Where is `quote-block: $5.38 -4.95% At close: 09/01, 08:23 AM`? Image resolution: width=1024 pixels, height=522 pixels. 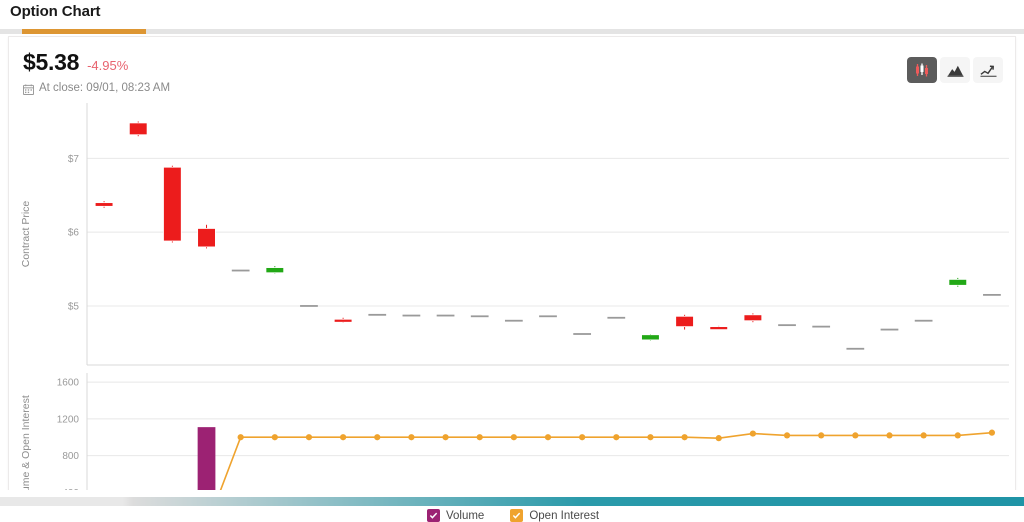 quote-block: $5.38 -4.95% At close: 09/01, 08:23 AM is located at coordinates (97, 72).